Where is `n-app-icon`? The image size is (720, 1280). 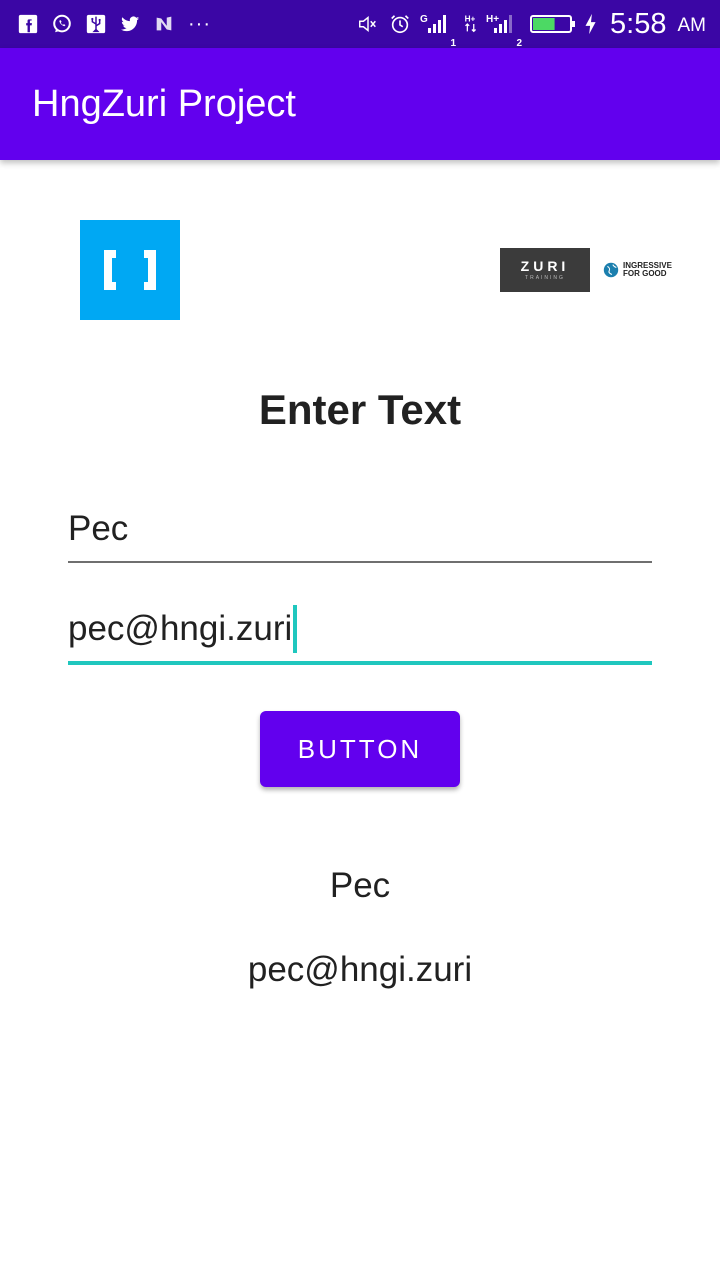
n-app-icon is located at coordinates (164, 24).